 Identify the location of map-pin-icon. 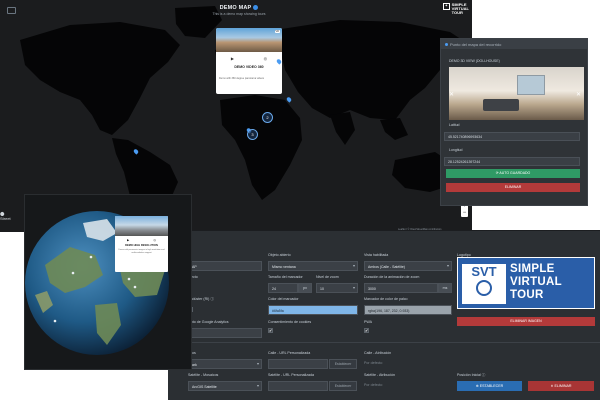
(446, 44).